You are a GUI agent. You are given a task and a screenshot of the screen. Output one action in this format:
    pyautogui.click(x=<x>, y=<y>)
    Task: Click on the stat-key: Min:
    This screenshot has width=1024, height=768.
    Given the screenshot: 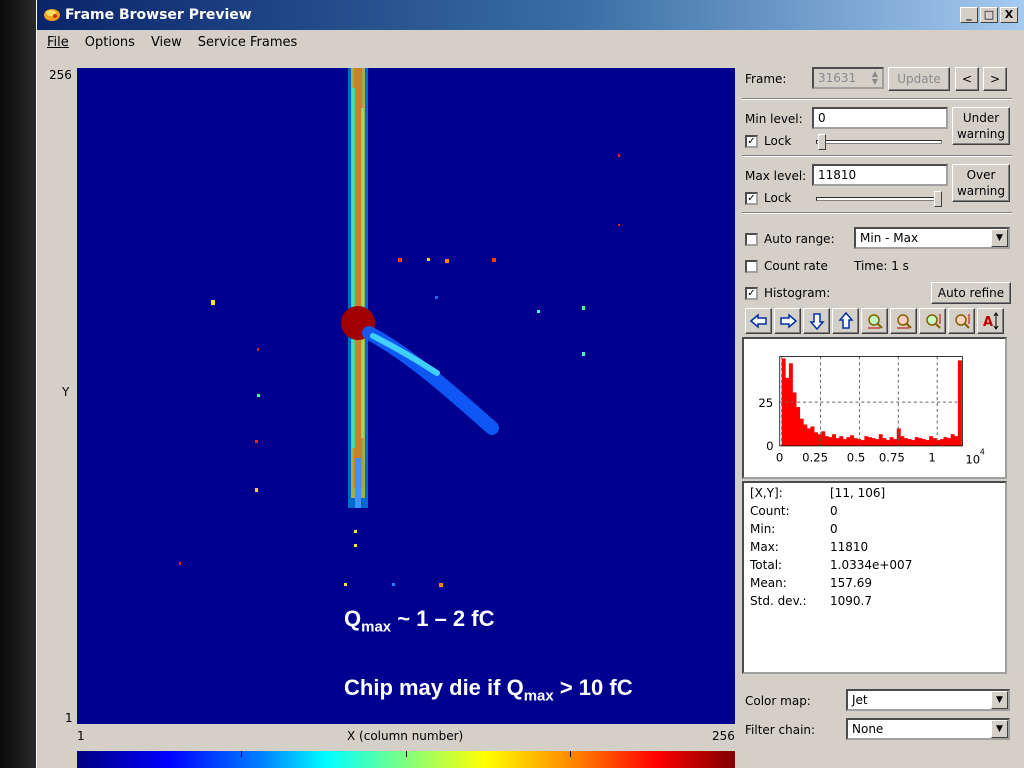 What is the action you would take?
    pyautogui.click(x=763, y=529)
    